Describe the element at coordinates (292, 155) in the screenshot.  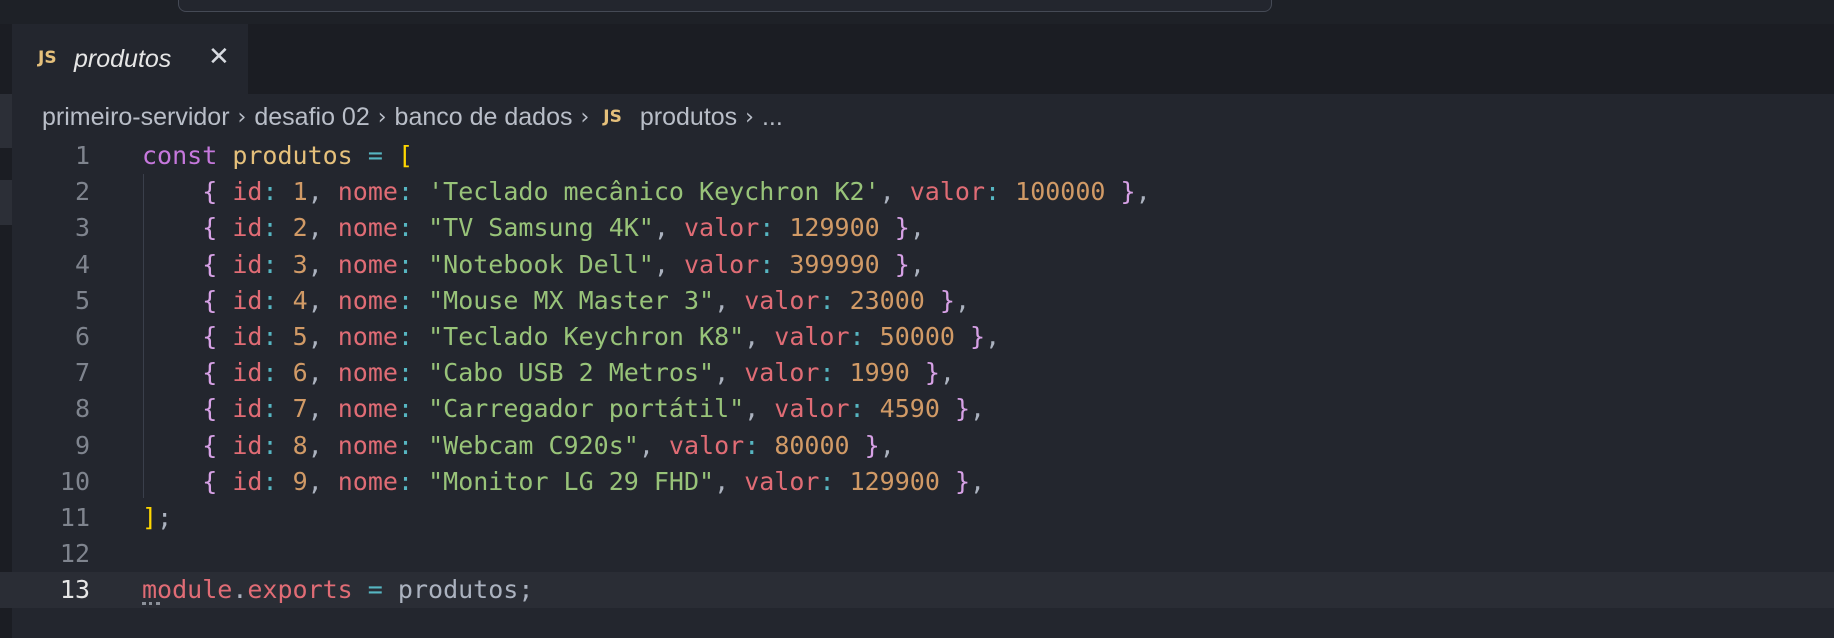
I see `code-token: produtos` at that location.